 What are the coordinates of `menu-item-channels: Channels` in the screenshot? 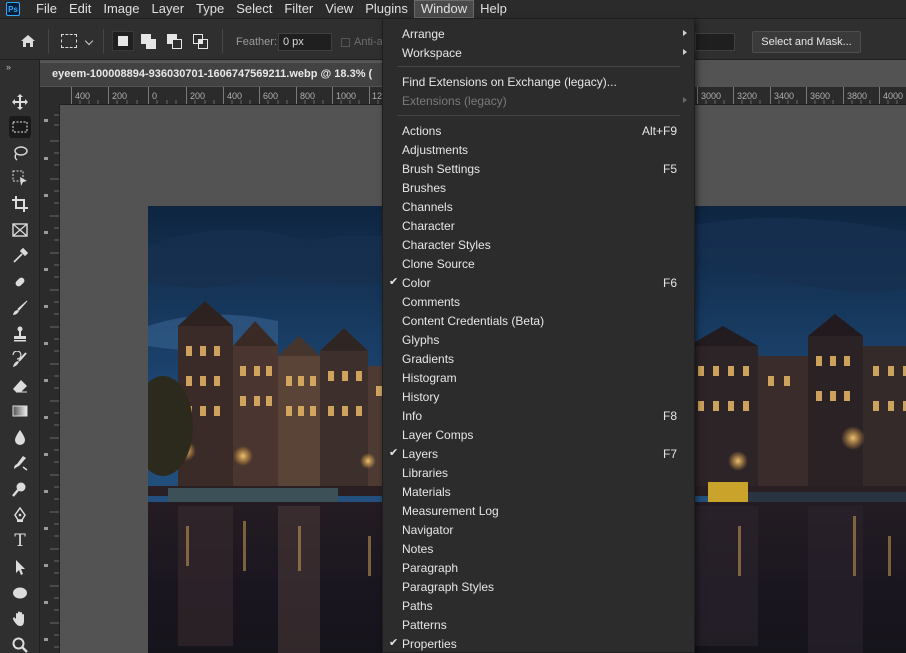 It's located at (538, 206).